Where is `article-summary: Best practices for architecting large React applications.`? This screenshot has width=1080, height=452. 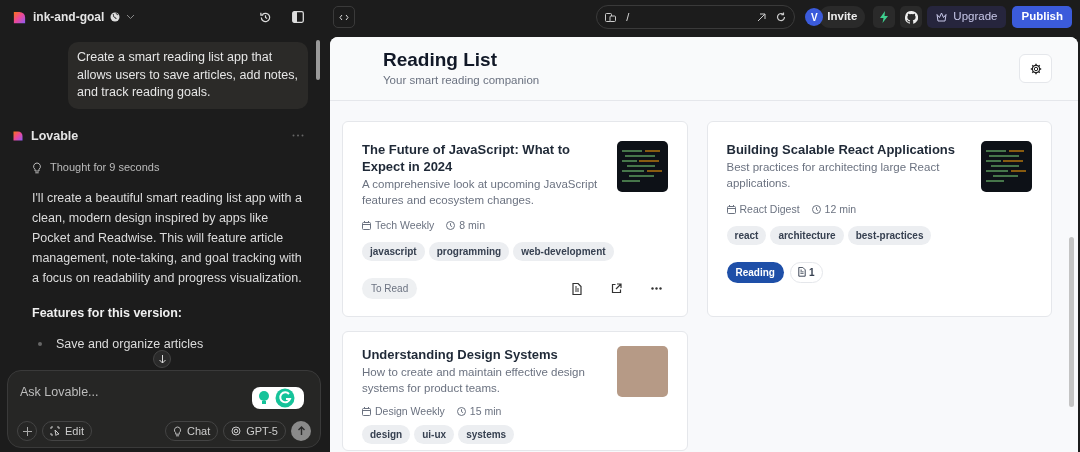
article-summary: Best practices for architecting large React applications. is located at coordinates (833, 175).